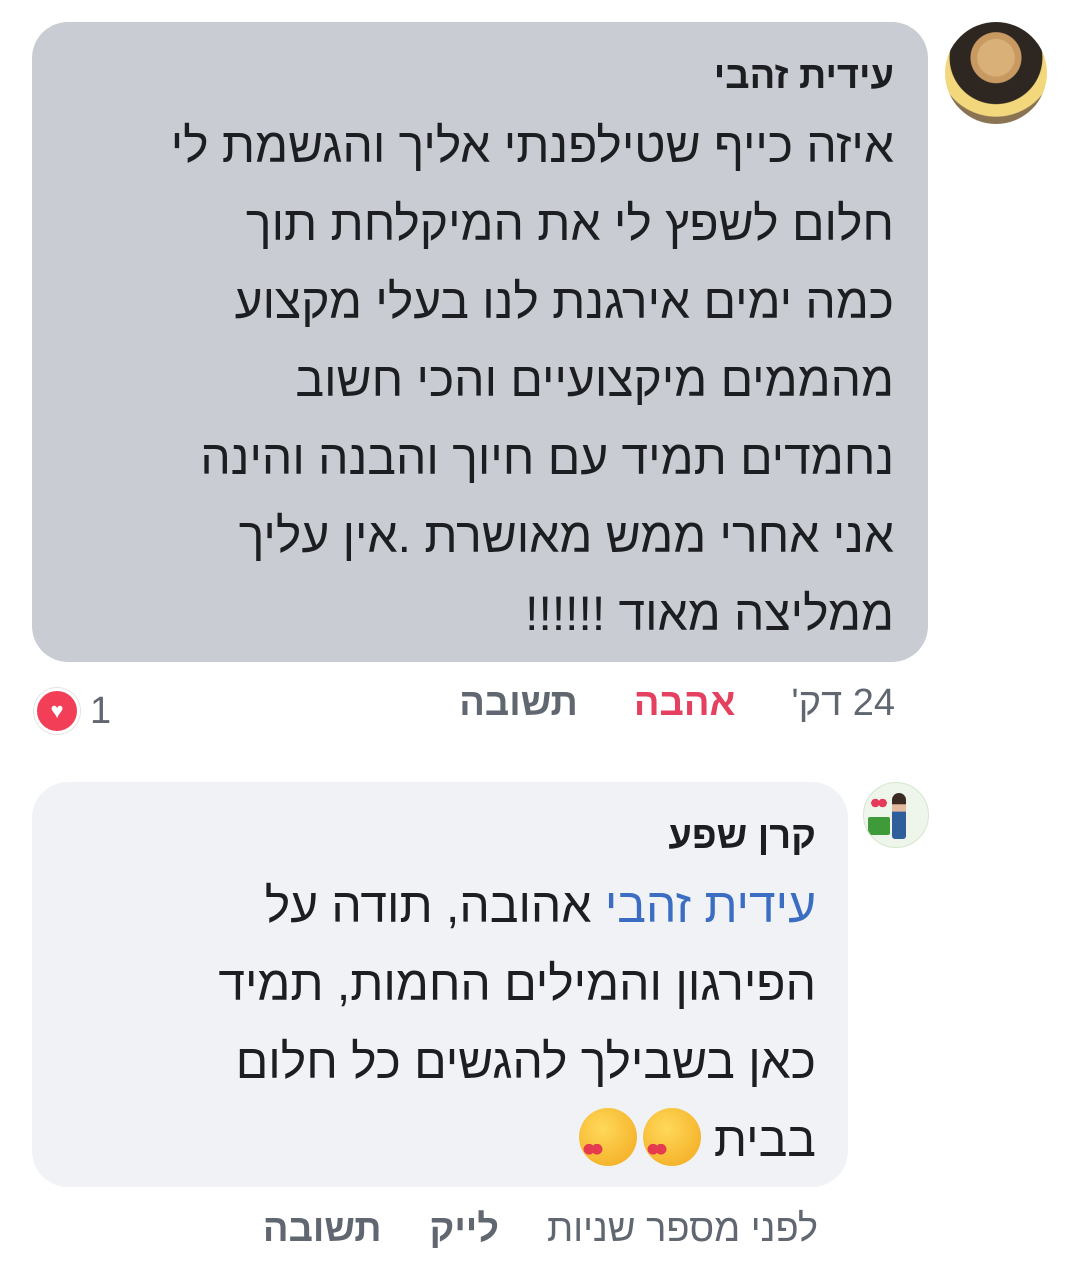  I want to click on reply-line-text: בבית, so click(764, 1140).